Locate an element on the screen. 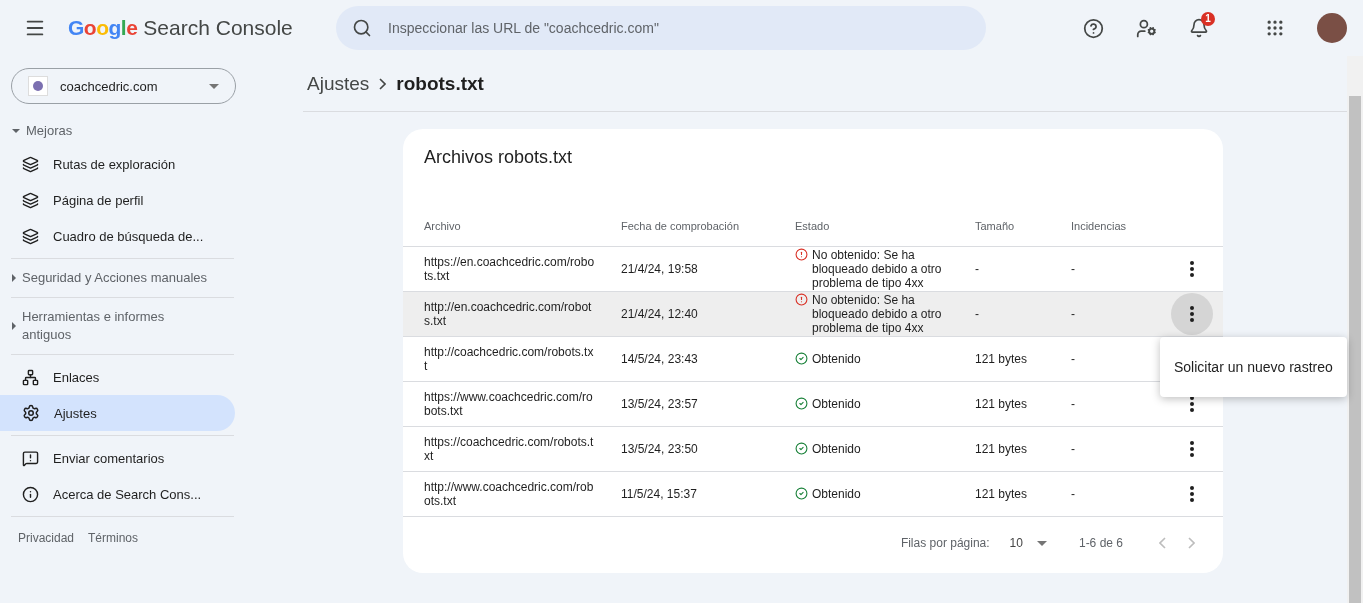 The height and width of the screenshot is (603, 1363). page-range: 1-6 de 6 is located at coordinates (1100, 543).